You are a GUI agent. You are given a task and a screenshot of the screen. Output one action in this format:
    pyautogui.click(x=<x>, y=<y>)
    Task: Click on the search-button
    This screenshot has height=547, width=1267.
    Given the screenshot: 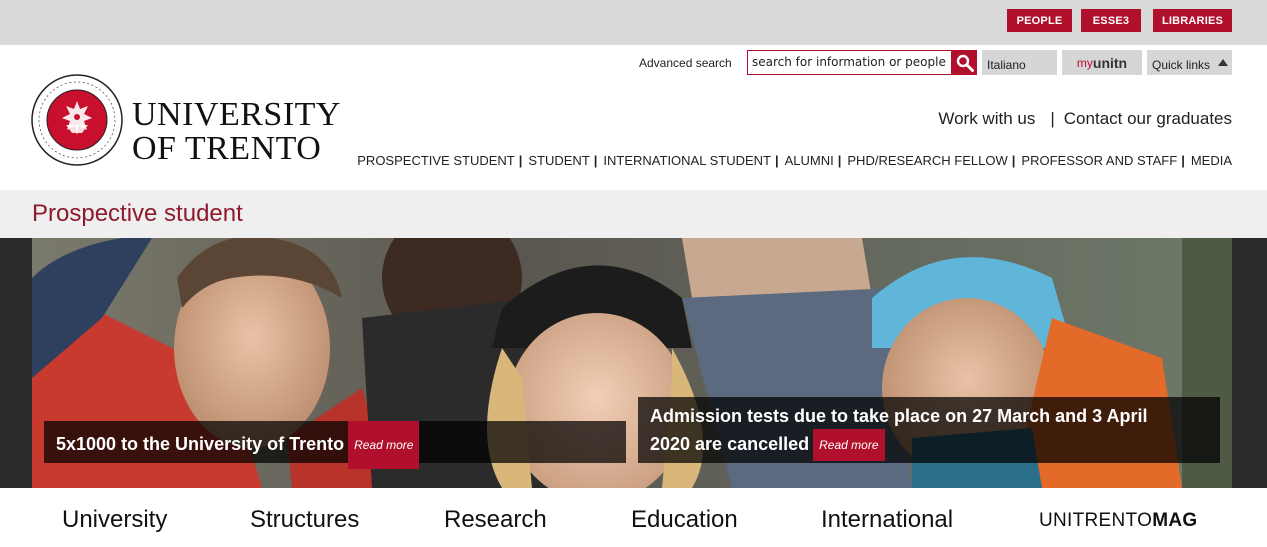 What is the action you would take?
    pyautogui.click(x=964, y=62)
    